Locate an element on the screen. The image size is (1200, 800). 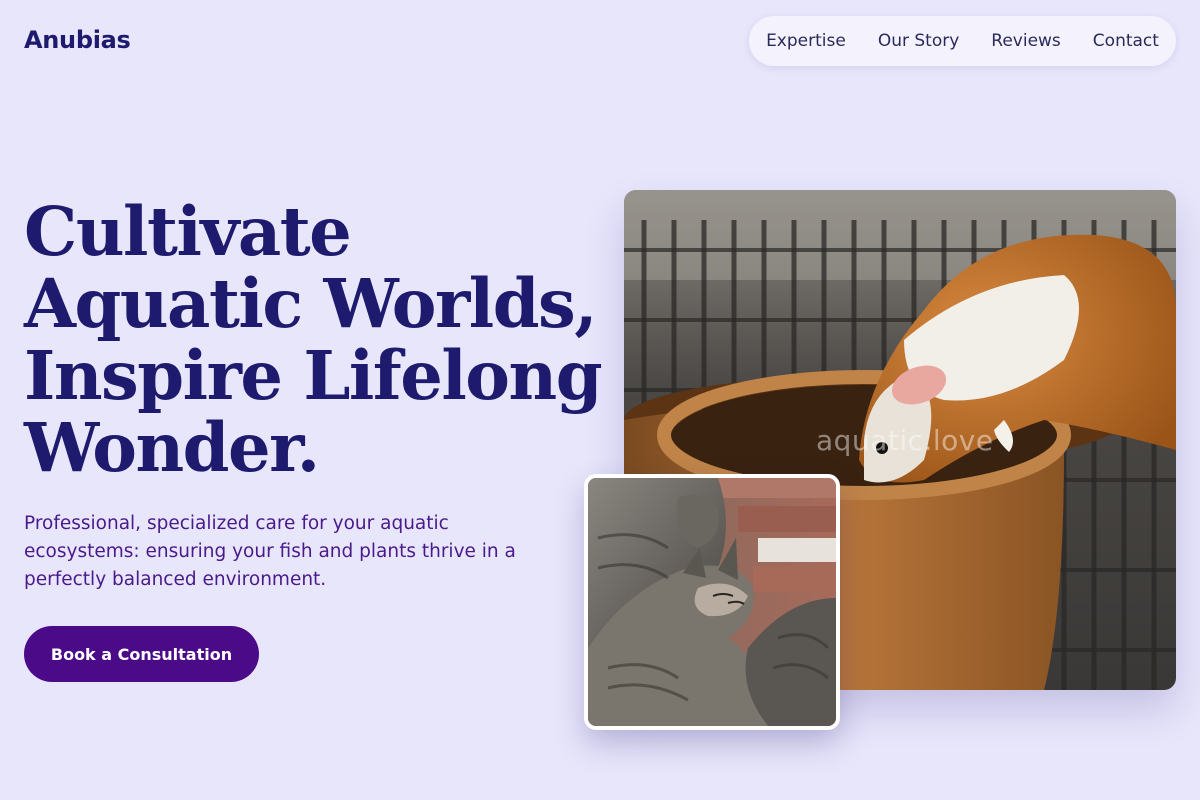
cats-photo is located at coordinates (712, 602).